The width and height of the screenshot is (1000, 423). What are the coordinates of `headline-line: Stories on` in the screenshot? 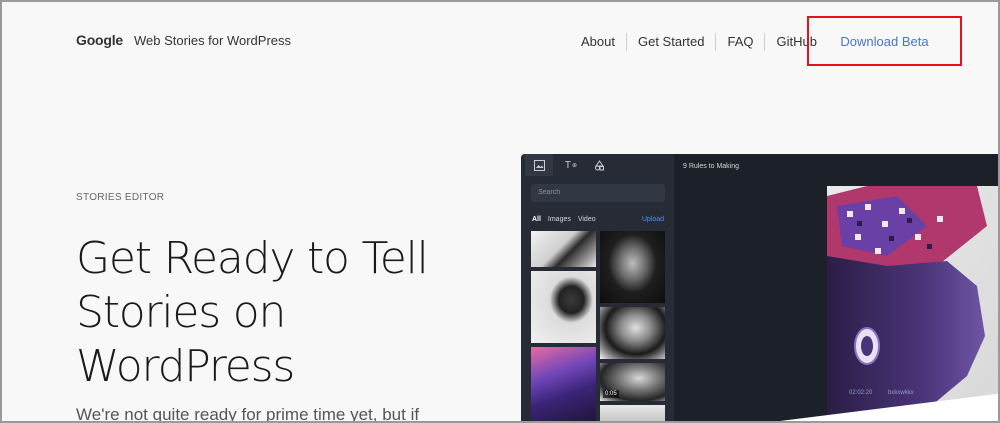 It's located at (181, 312).